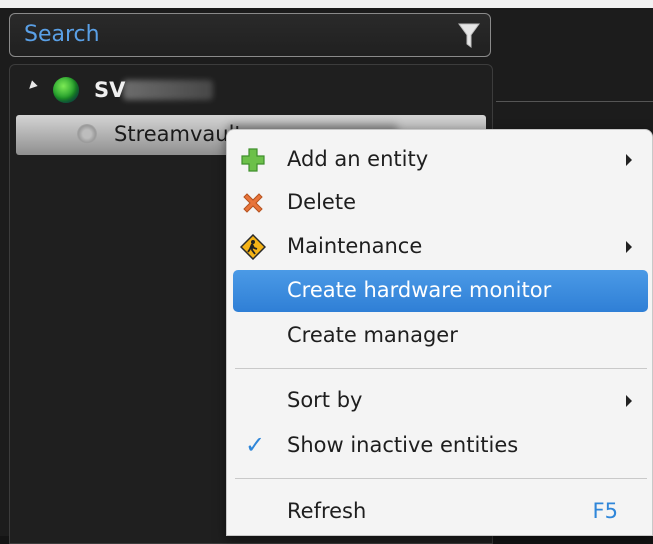  I want to click on streamvault-icon, so click(87, 134).